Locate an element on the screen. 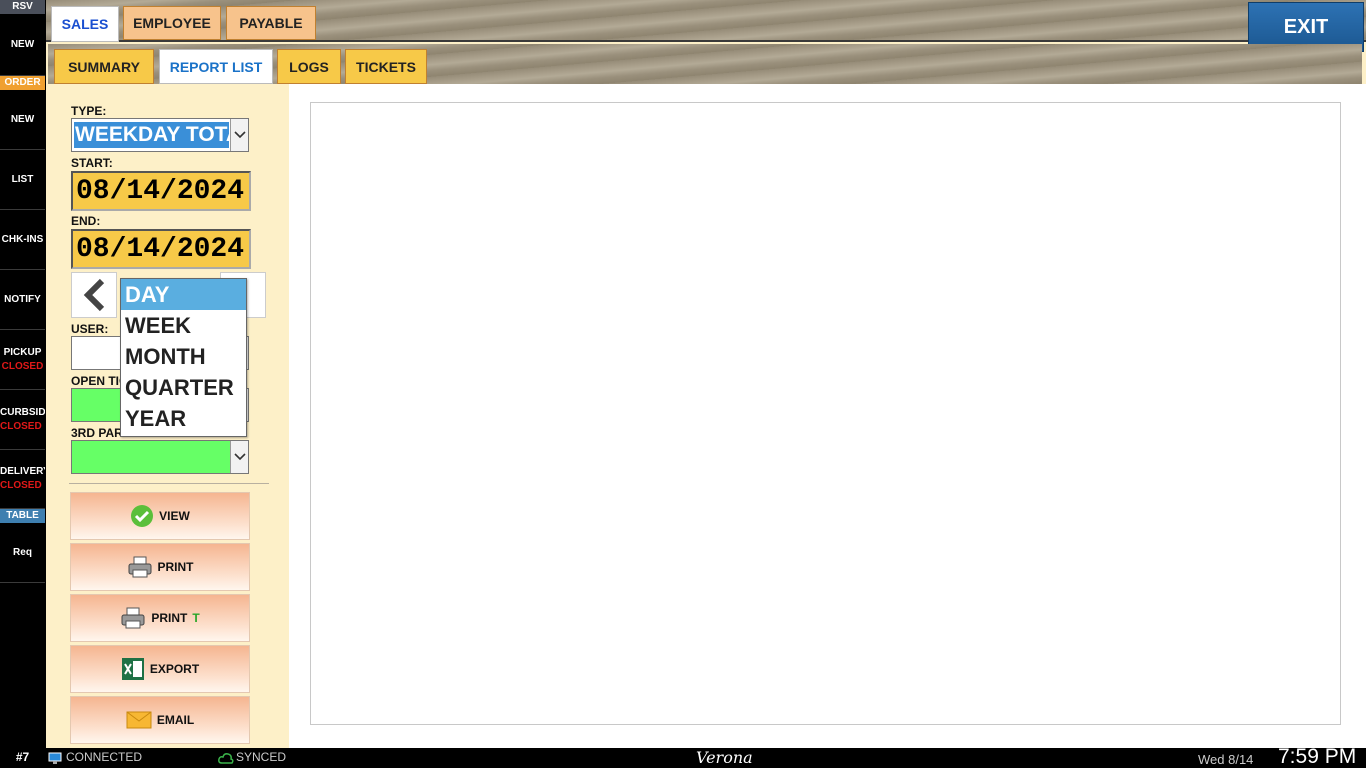 The image size is (1366, 768). tab-summary: SUMMARY is located at coordinates (104, 66).